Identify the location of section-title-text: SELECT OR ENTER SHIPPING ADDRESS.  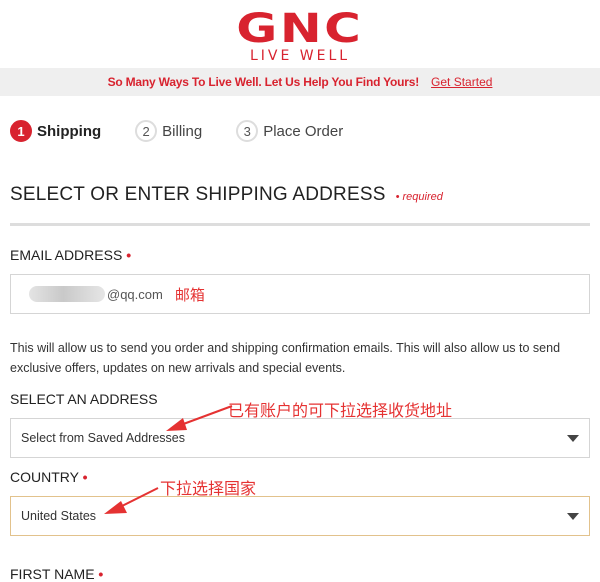
(198, 194).